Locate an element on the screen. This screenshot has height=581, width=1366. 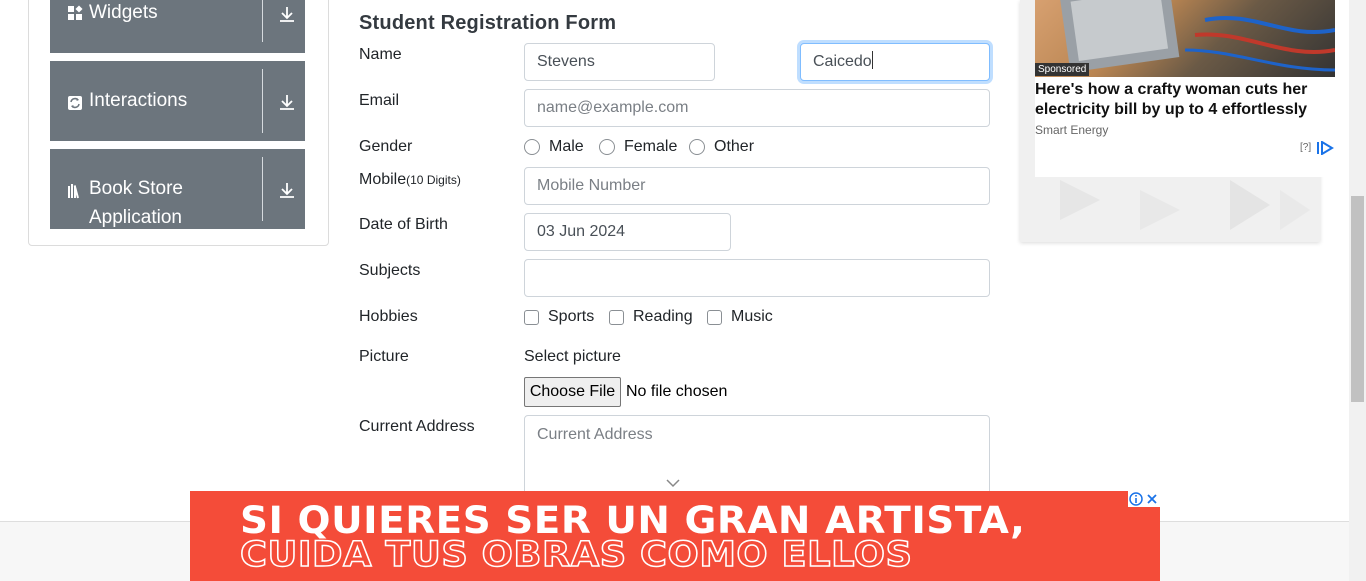
email-label: Email is located at coordinates (379, 100).